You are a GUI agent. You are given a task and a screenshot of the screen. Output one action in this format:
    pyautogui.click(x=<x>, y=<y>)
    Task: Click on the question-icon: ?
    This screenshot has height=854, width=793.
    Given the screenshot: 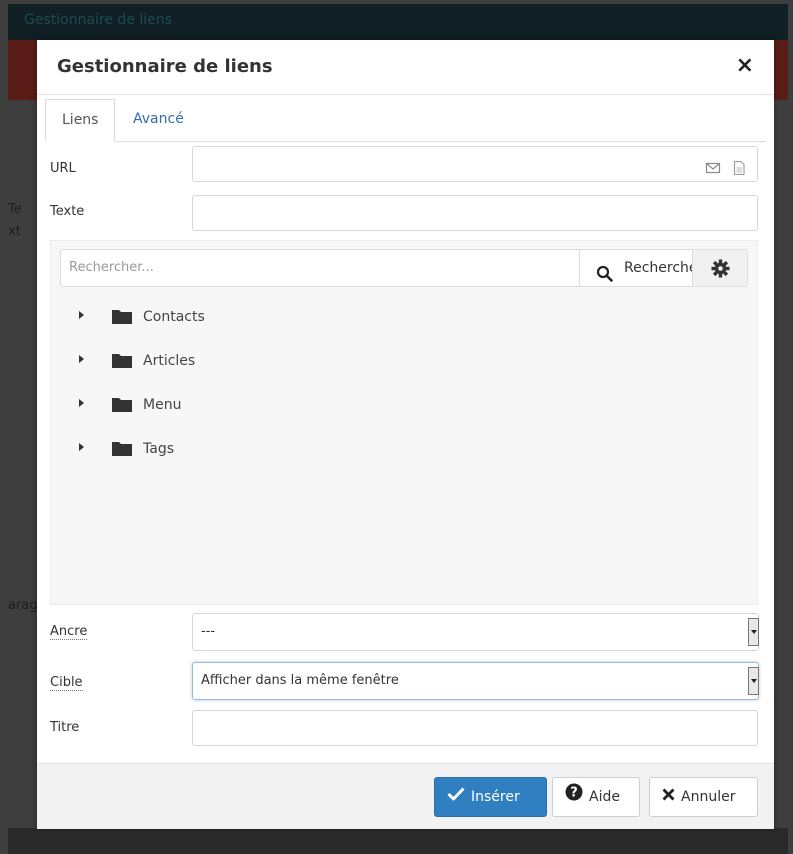 What is the action you would take?
    pyautogui.click(x=574, y=797)
    